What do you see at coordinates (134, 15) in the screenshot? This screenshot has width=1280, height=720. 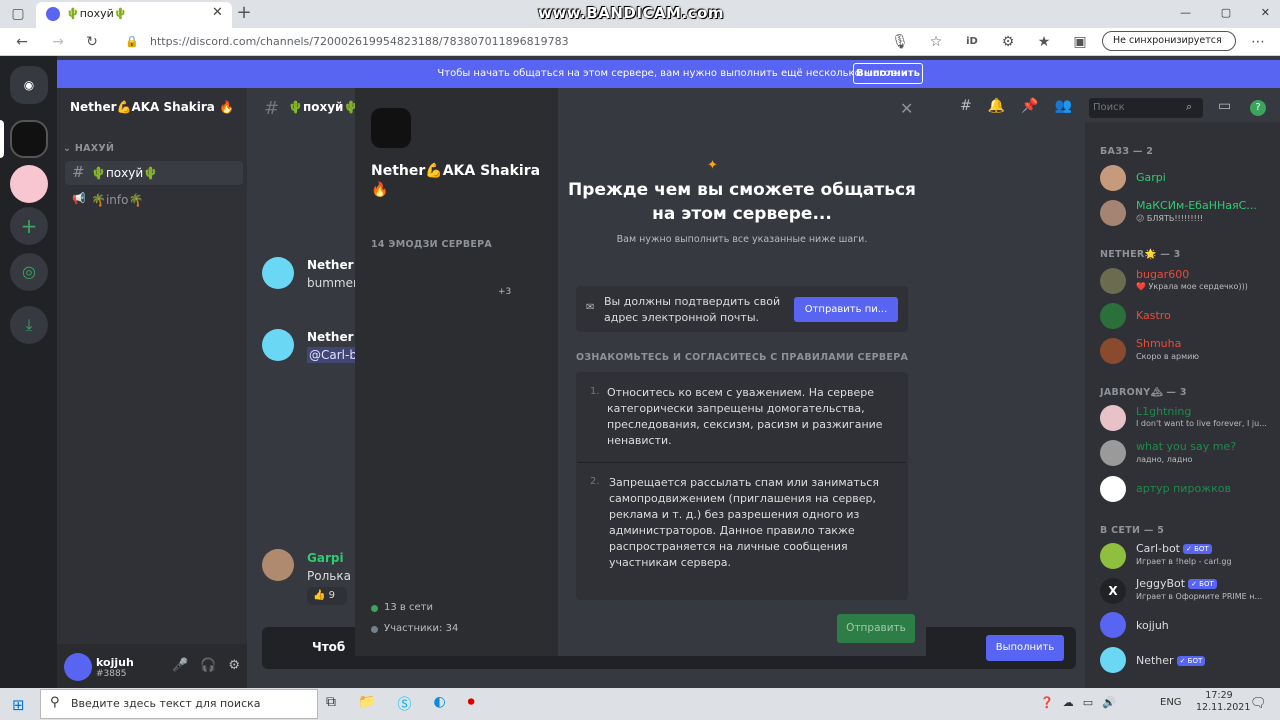 I see `browser-tab: 🌵похуй🌵 ✕` at bounding box center [134, 15].